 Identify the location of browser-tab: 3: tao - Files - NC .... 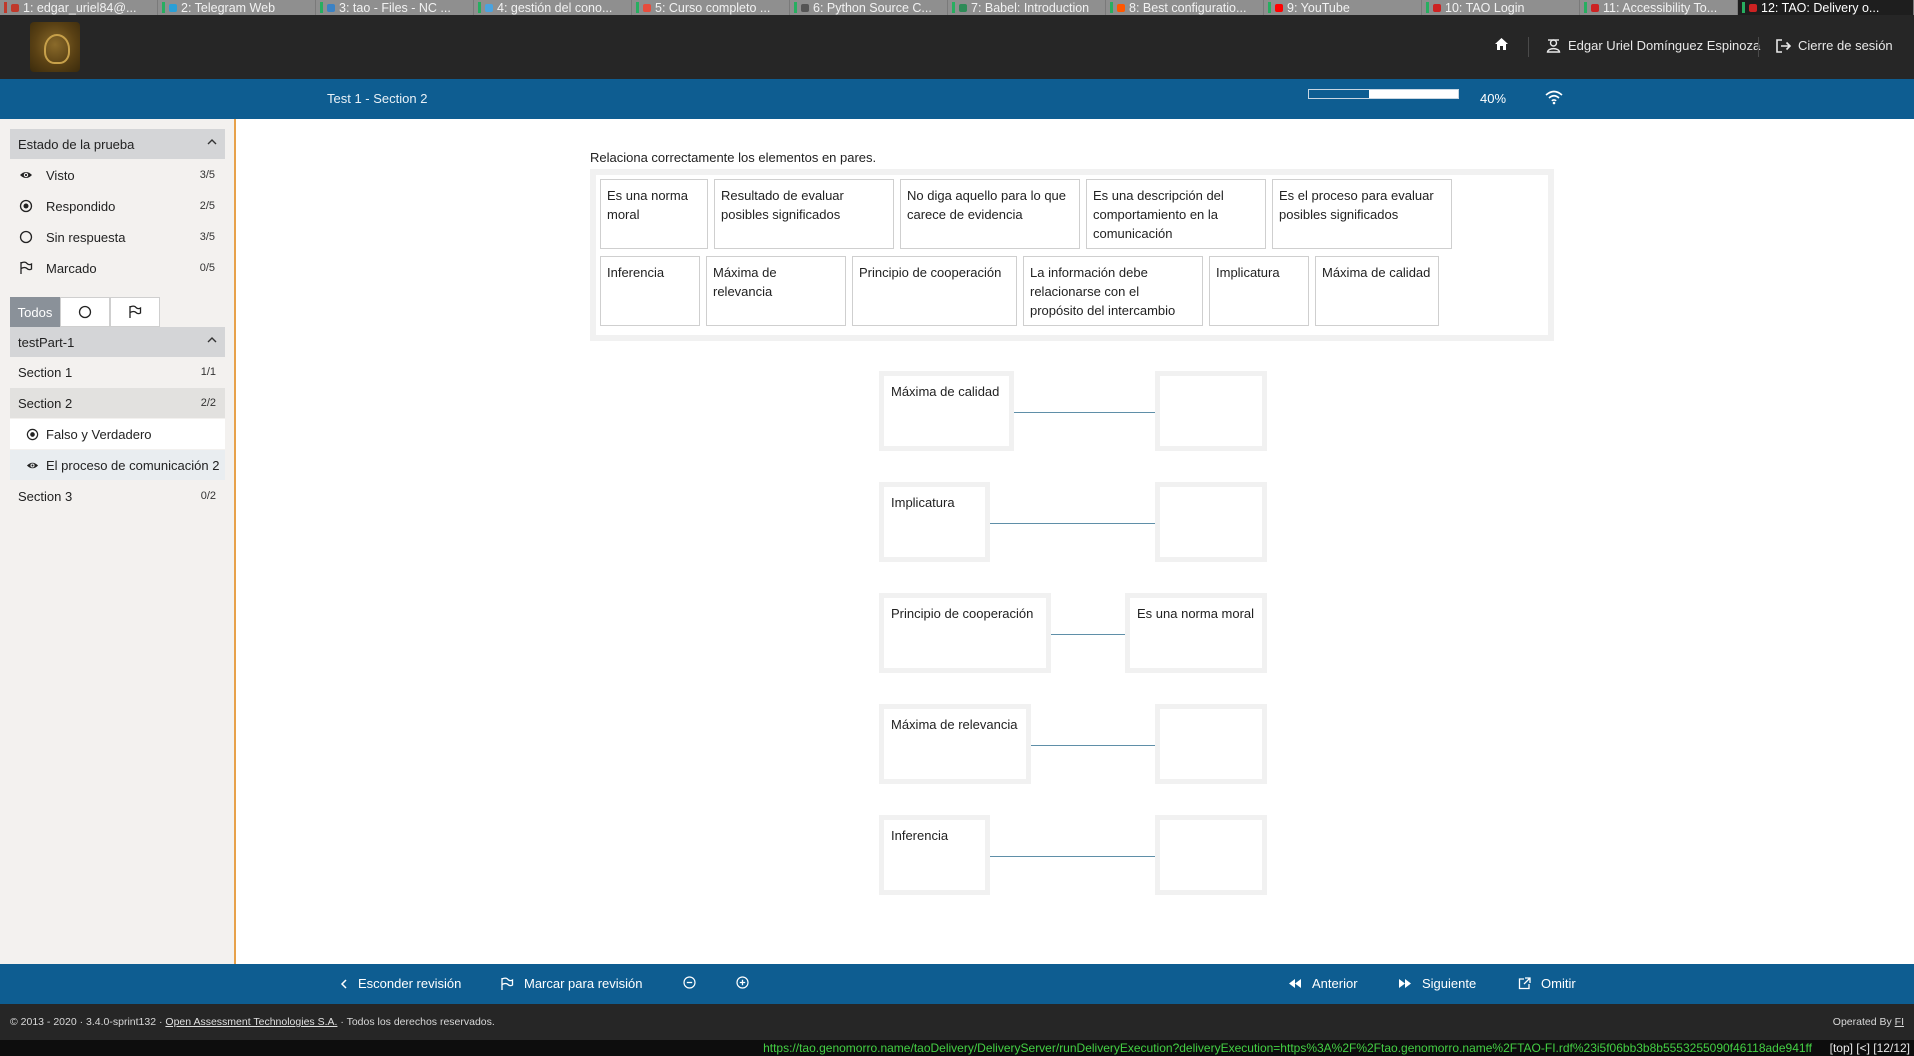
(395, 7).